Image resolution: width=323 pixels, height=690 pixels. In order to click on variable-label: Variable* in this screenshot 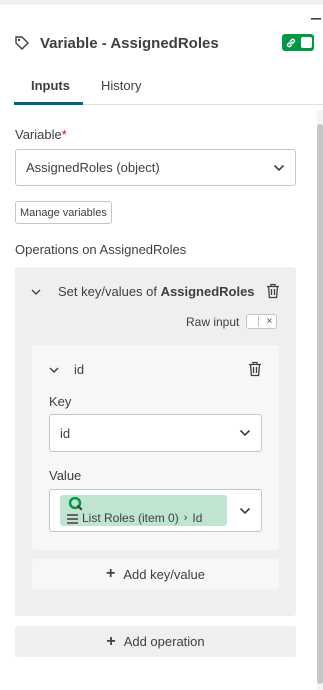, I will do `click(41, 134)`.